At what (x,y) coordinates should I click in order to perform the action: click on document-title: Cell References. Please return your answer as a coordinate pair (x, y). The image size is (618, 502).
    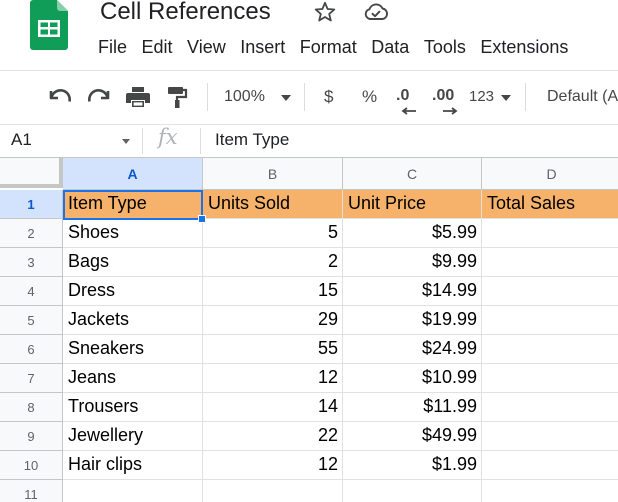
    Looking at the image, I should click on (185, 13).